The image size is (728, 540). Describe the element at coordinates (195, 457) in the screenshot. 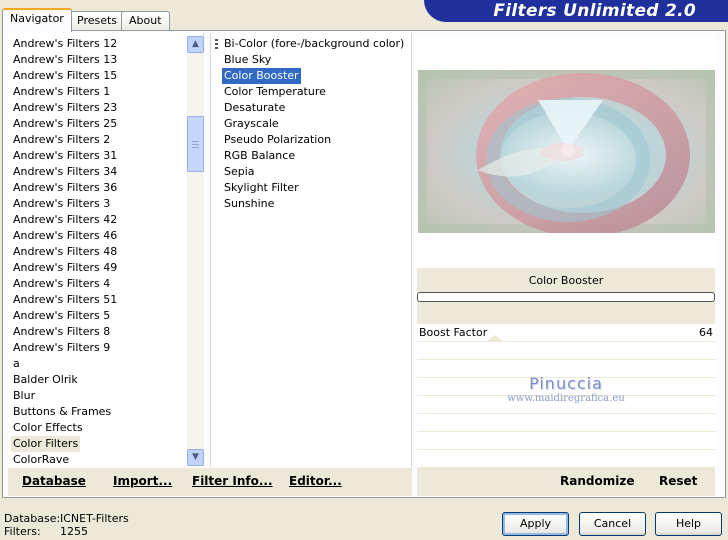

I see `scroll-down-icon: ▼` at that location.